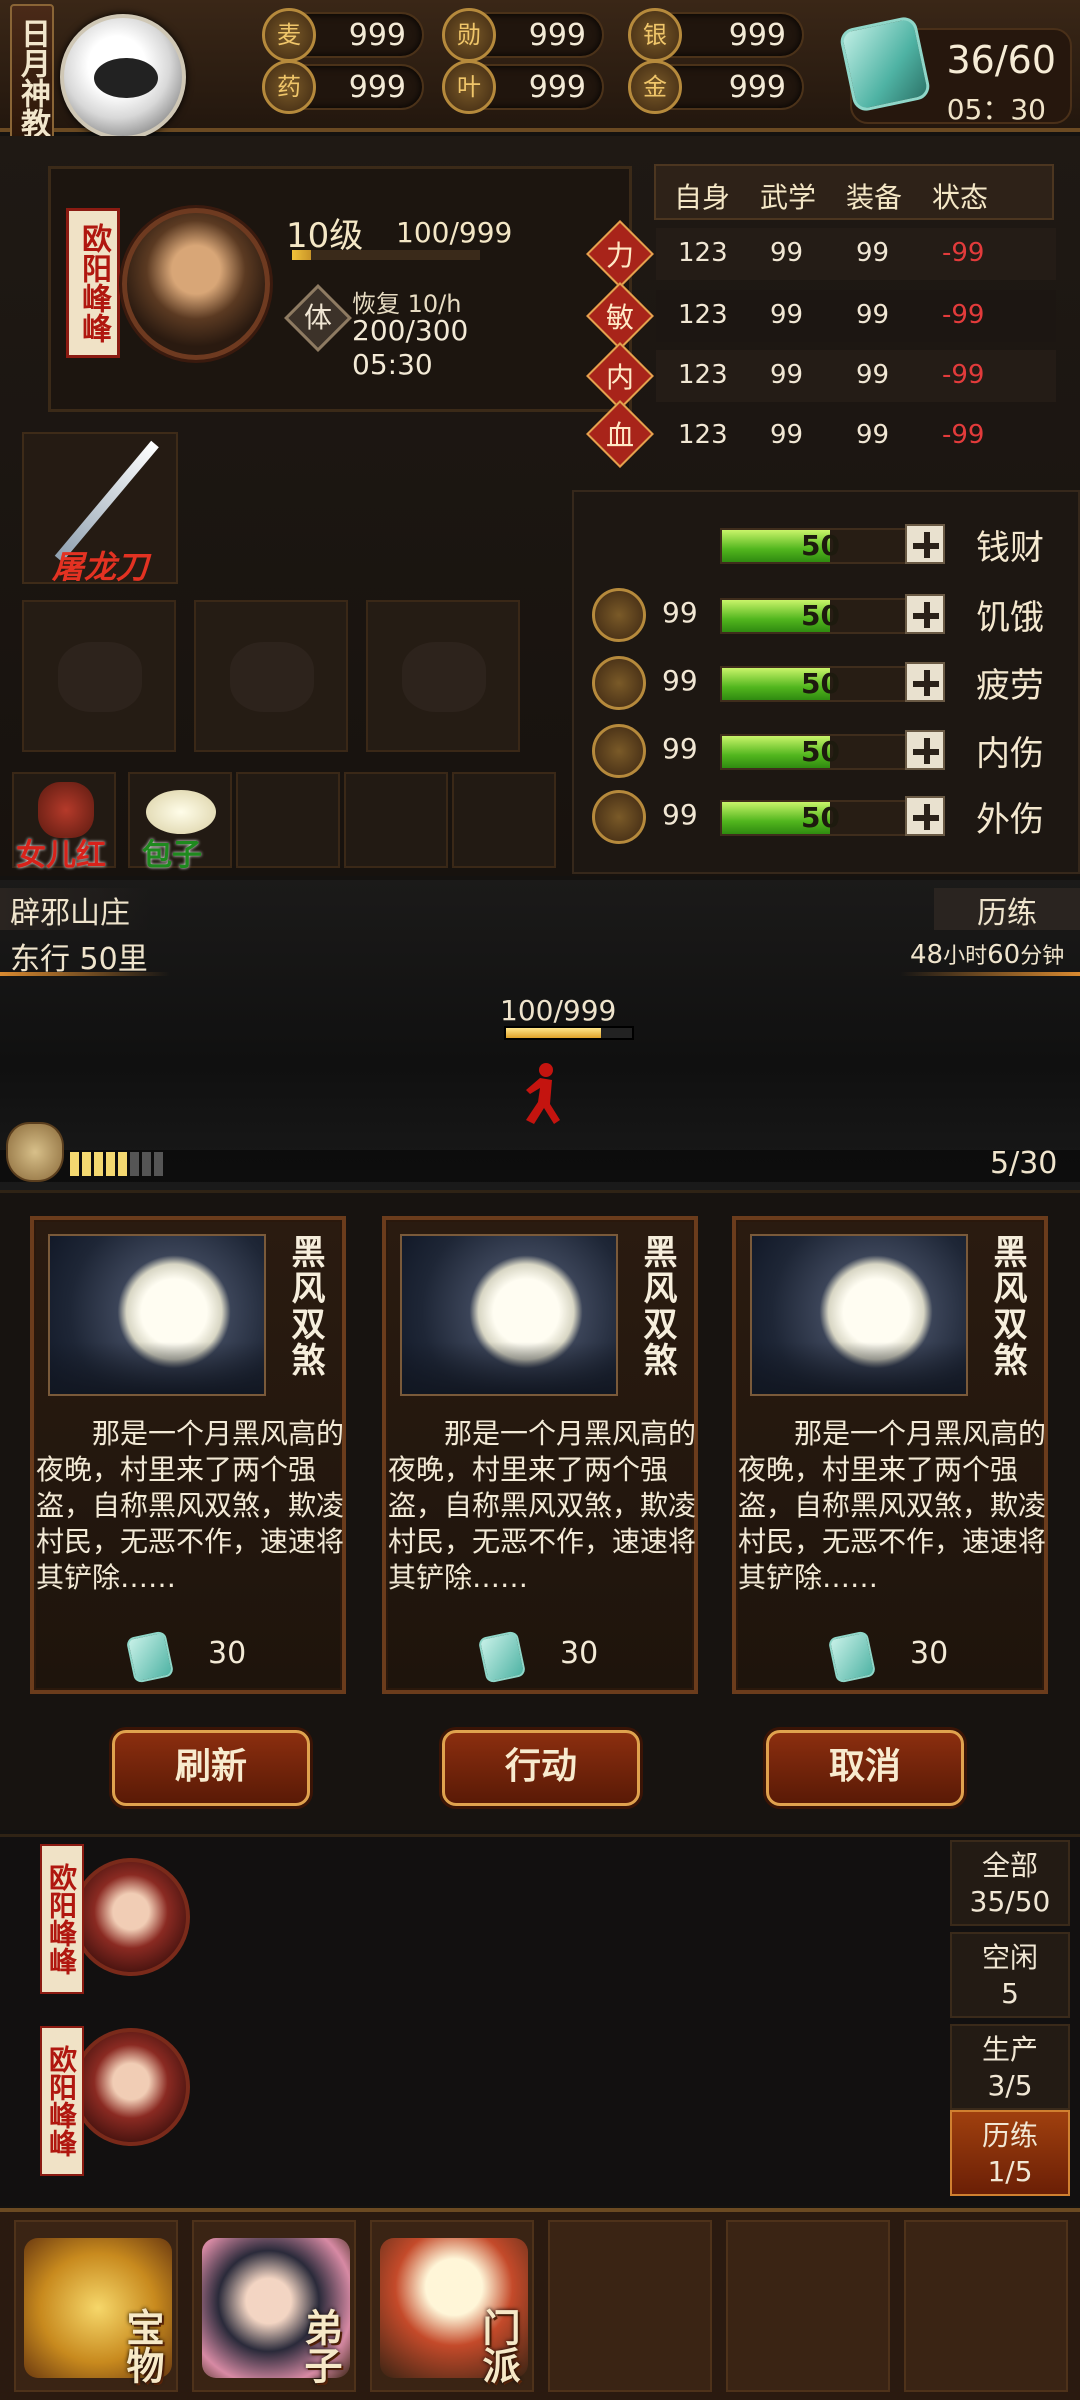 Image resolution: width=1080 pixels, height=2400 pixels. Describe the element at coordinates (1010, 2085) in the screenshot. I see `filter-count: 3/5` at that location.